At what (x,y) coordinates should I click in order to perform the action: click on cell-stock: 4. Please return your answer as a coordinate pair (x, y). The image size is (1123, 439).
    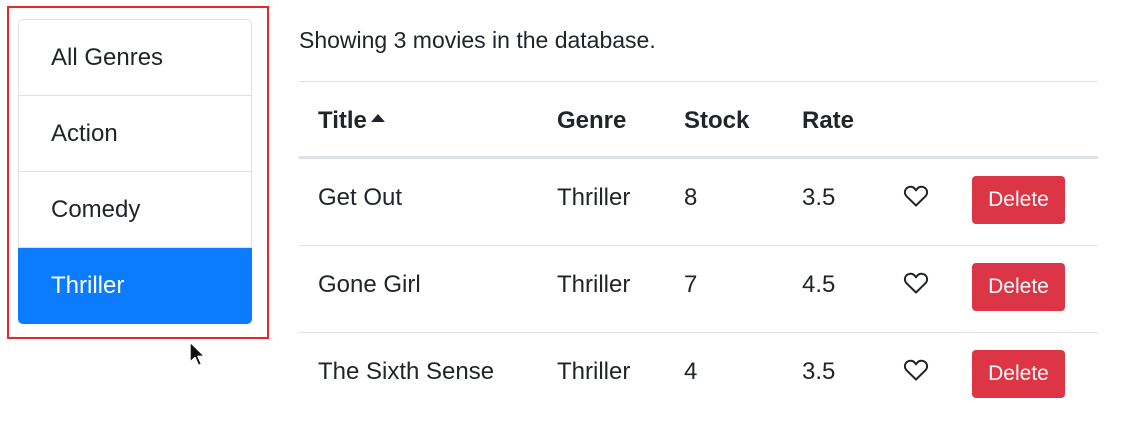
    Looking at the image, I should click on (691, 371).